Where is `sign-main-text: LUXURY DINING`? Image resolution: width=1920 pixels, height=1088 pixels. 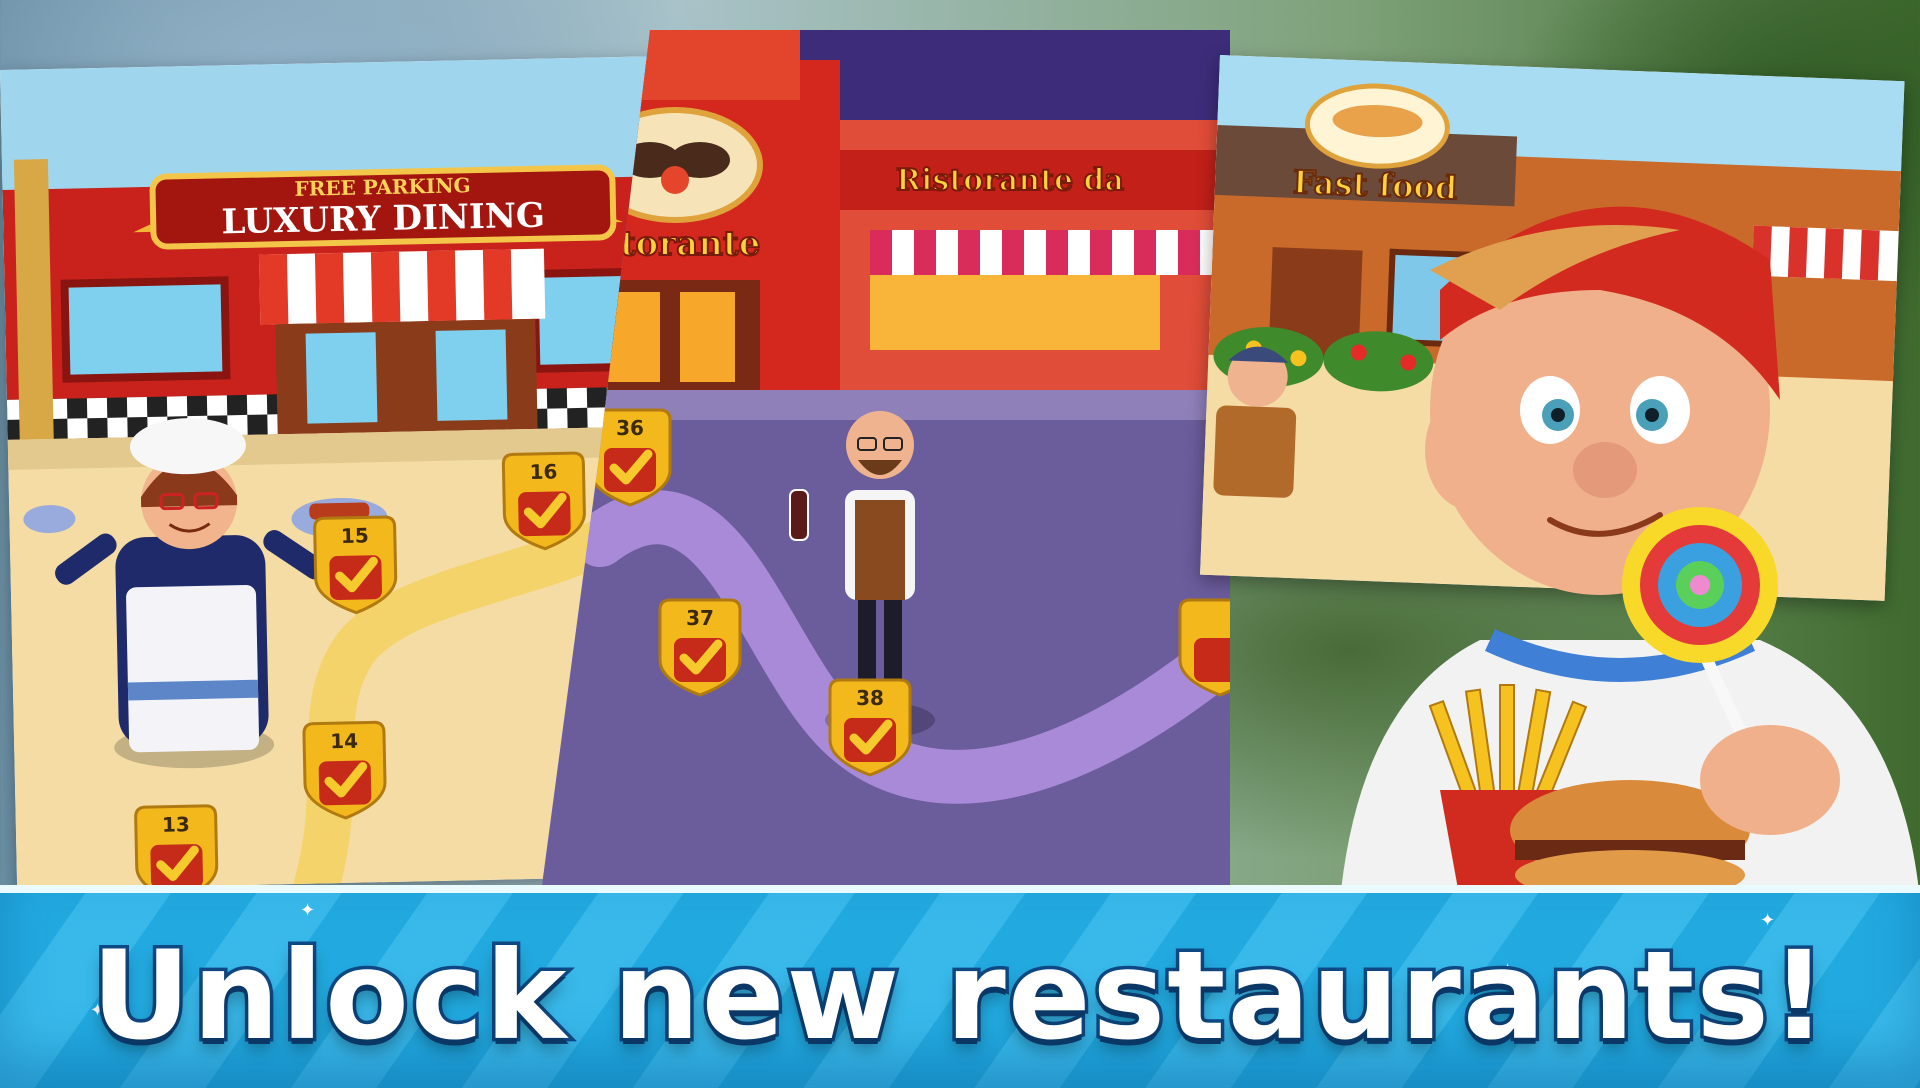
sign-main-text: LUXURY DINING is located at coordinates (383, 219).